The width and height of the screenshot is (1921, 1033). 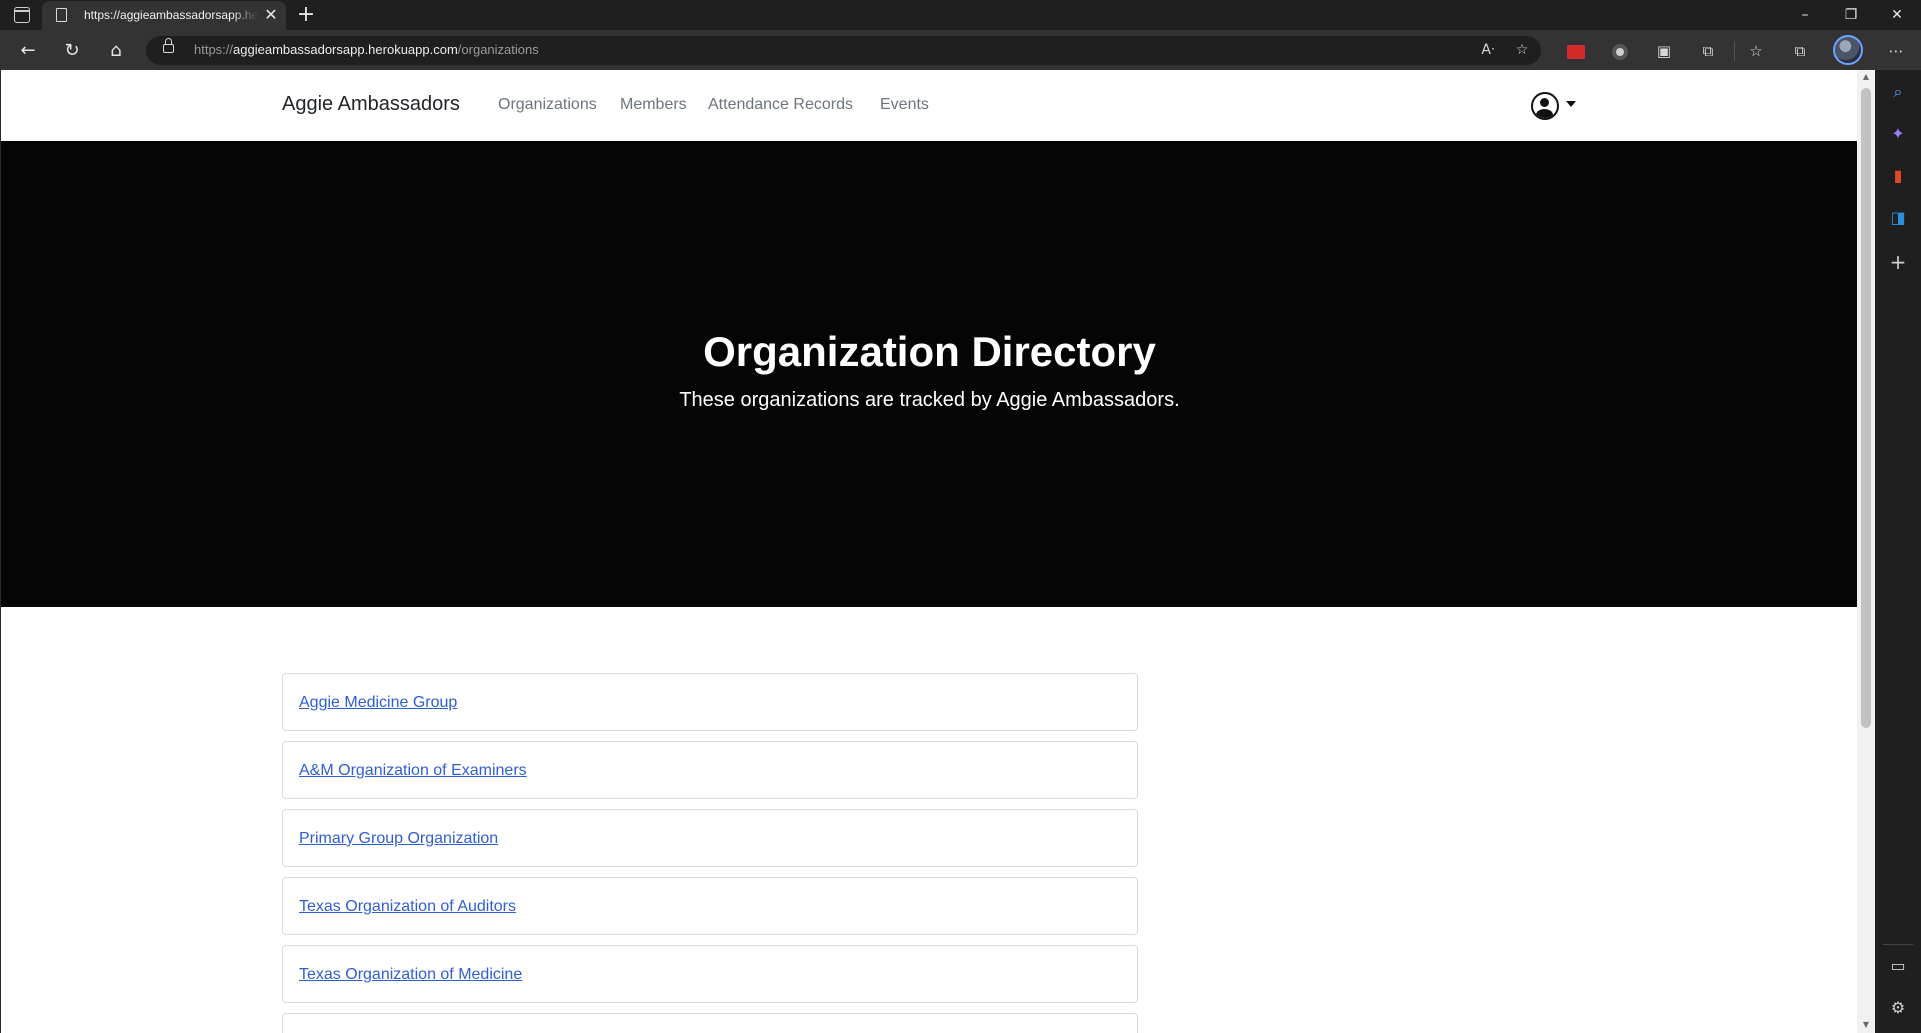 What do you see at coordinates (710, 906) in the screenshot?
I see `list-item: Texas Organization of Auditors` at bounding box center [710, 906].